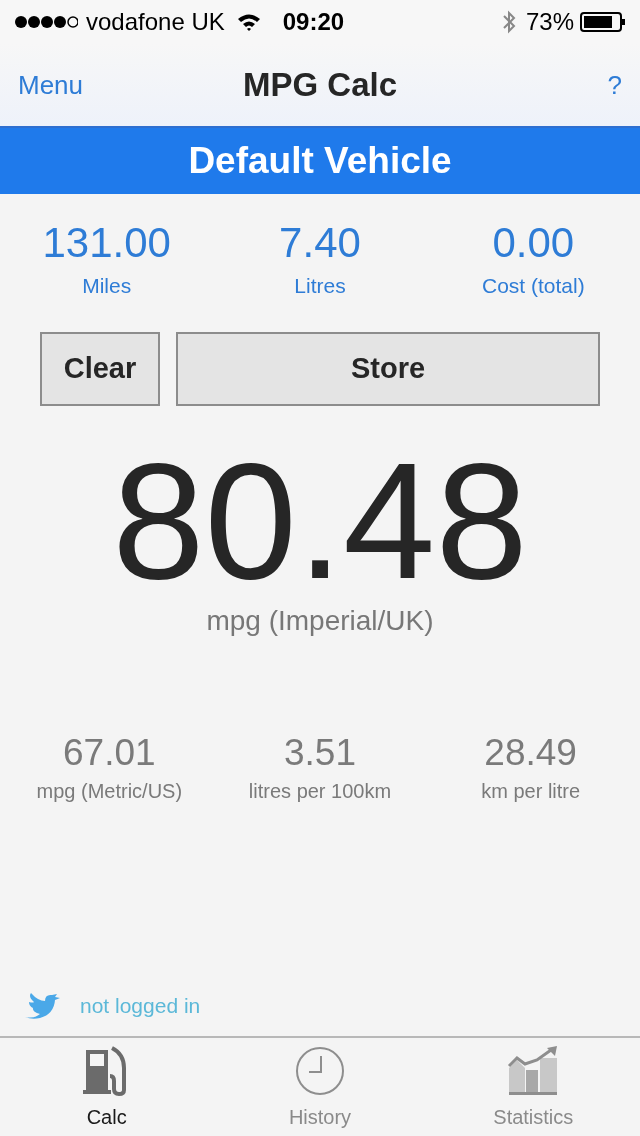 The height and width of the screenshot is (1136, 640). I want to click on input-value: 7.40, so click(320, 243).